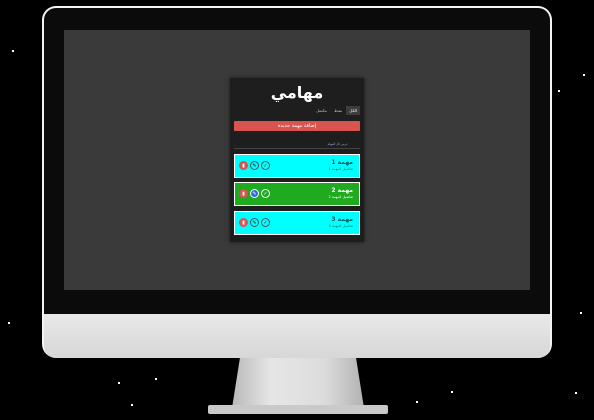  What do you see at coordinates (340, 197) in the screenshot?
I see `task-subtitle: تفاصيل المهمة 2` at bounding box center [340, 197].